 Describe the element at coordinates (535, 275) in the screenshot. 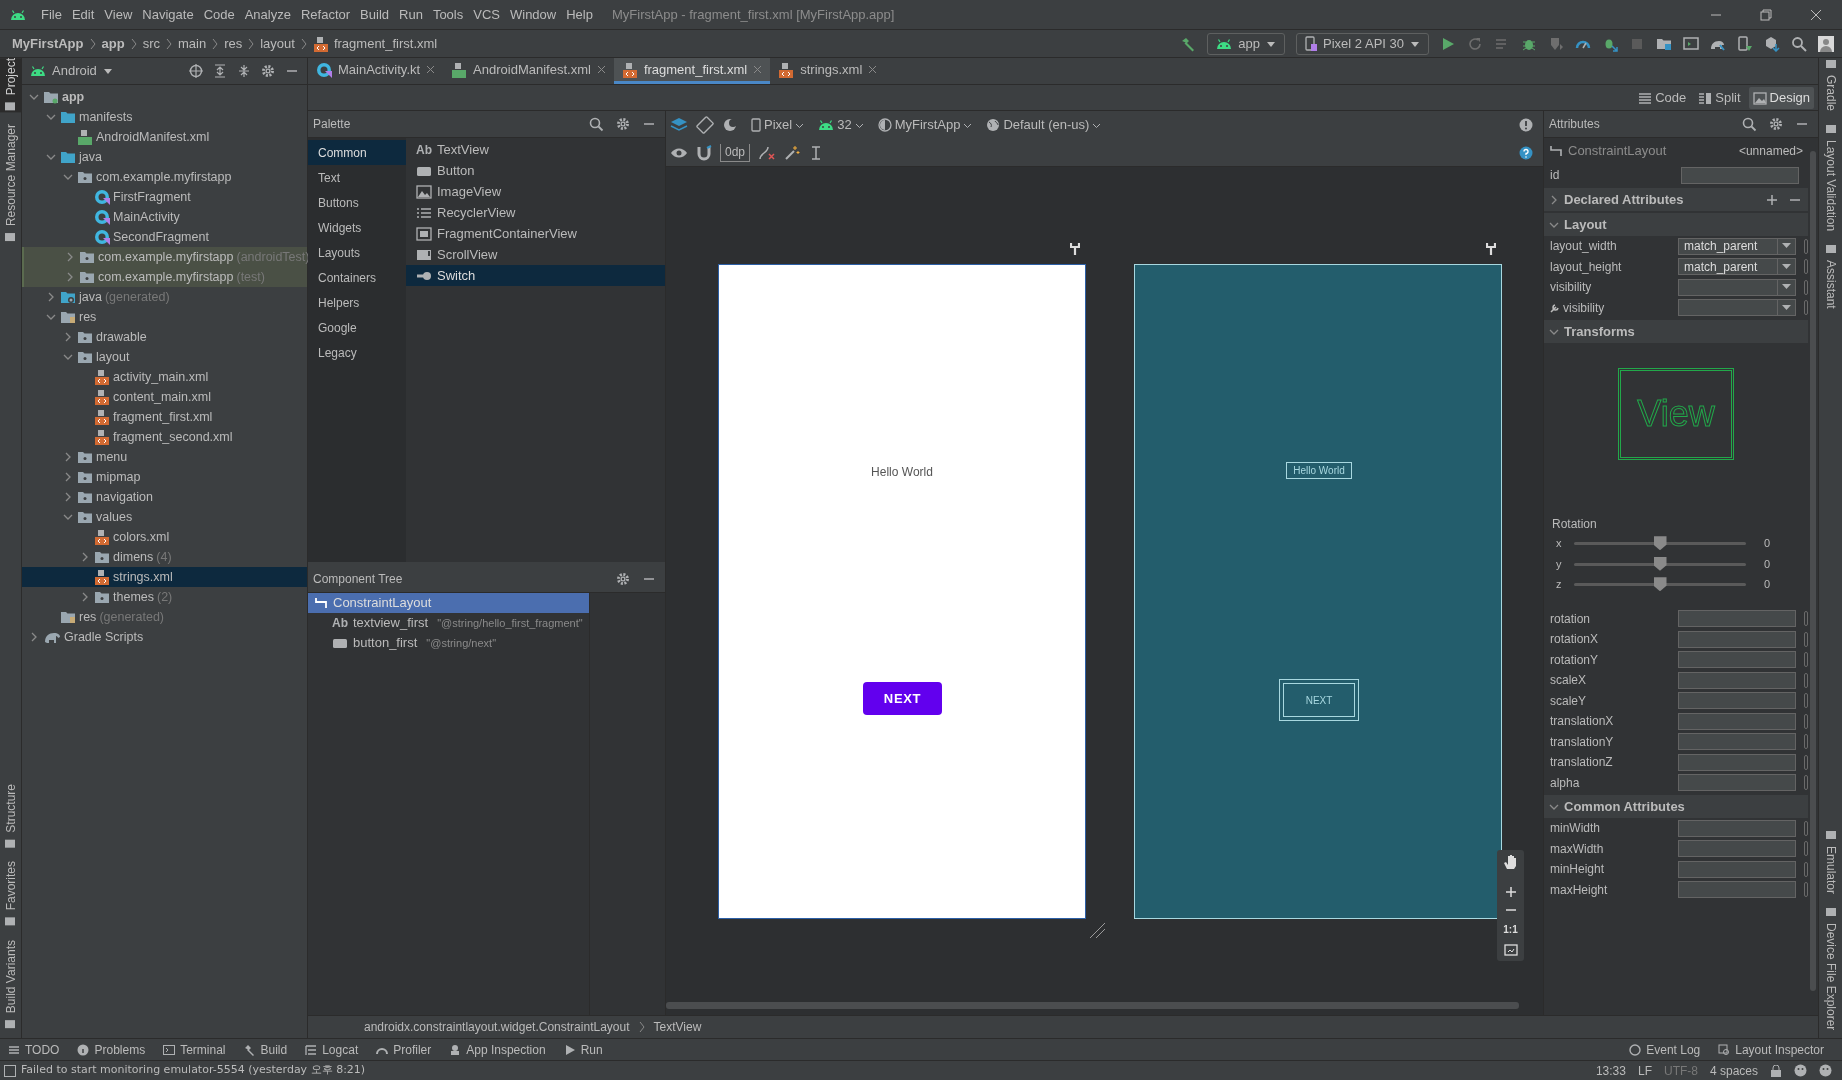

I see `palette-item: Switch` at that location.